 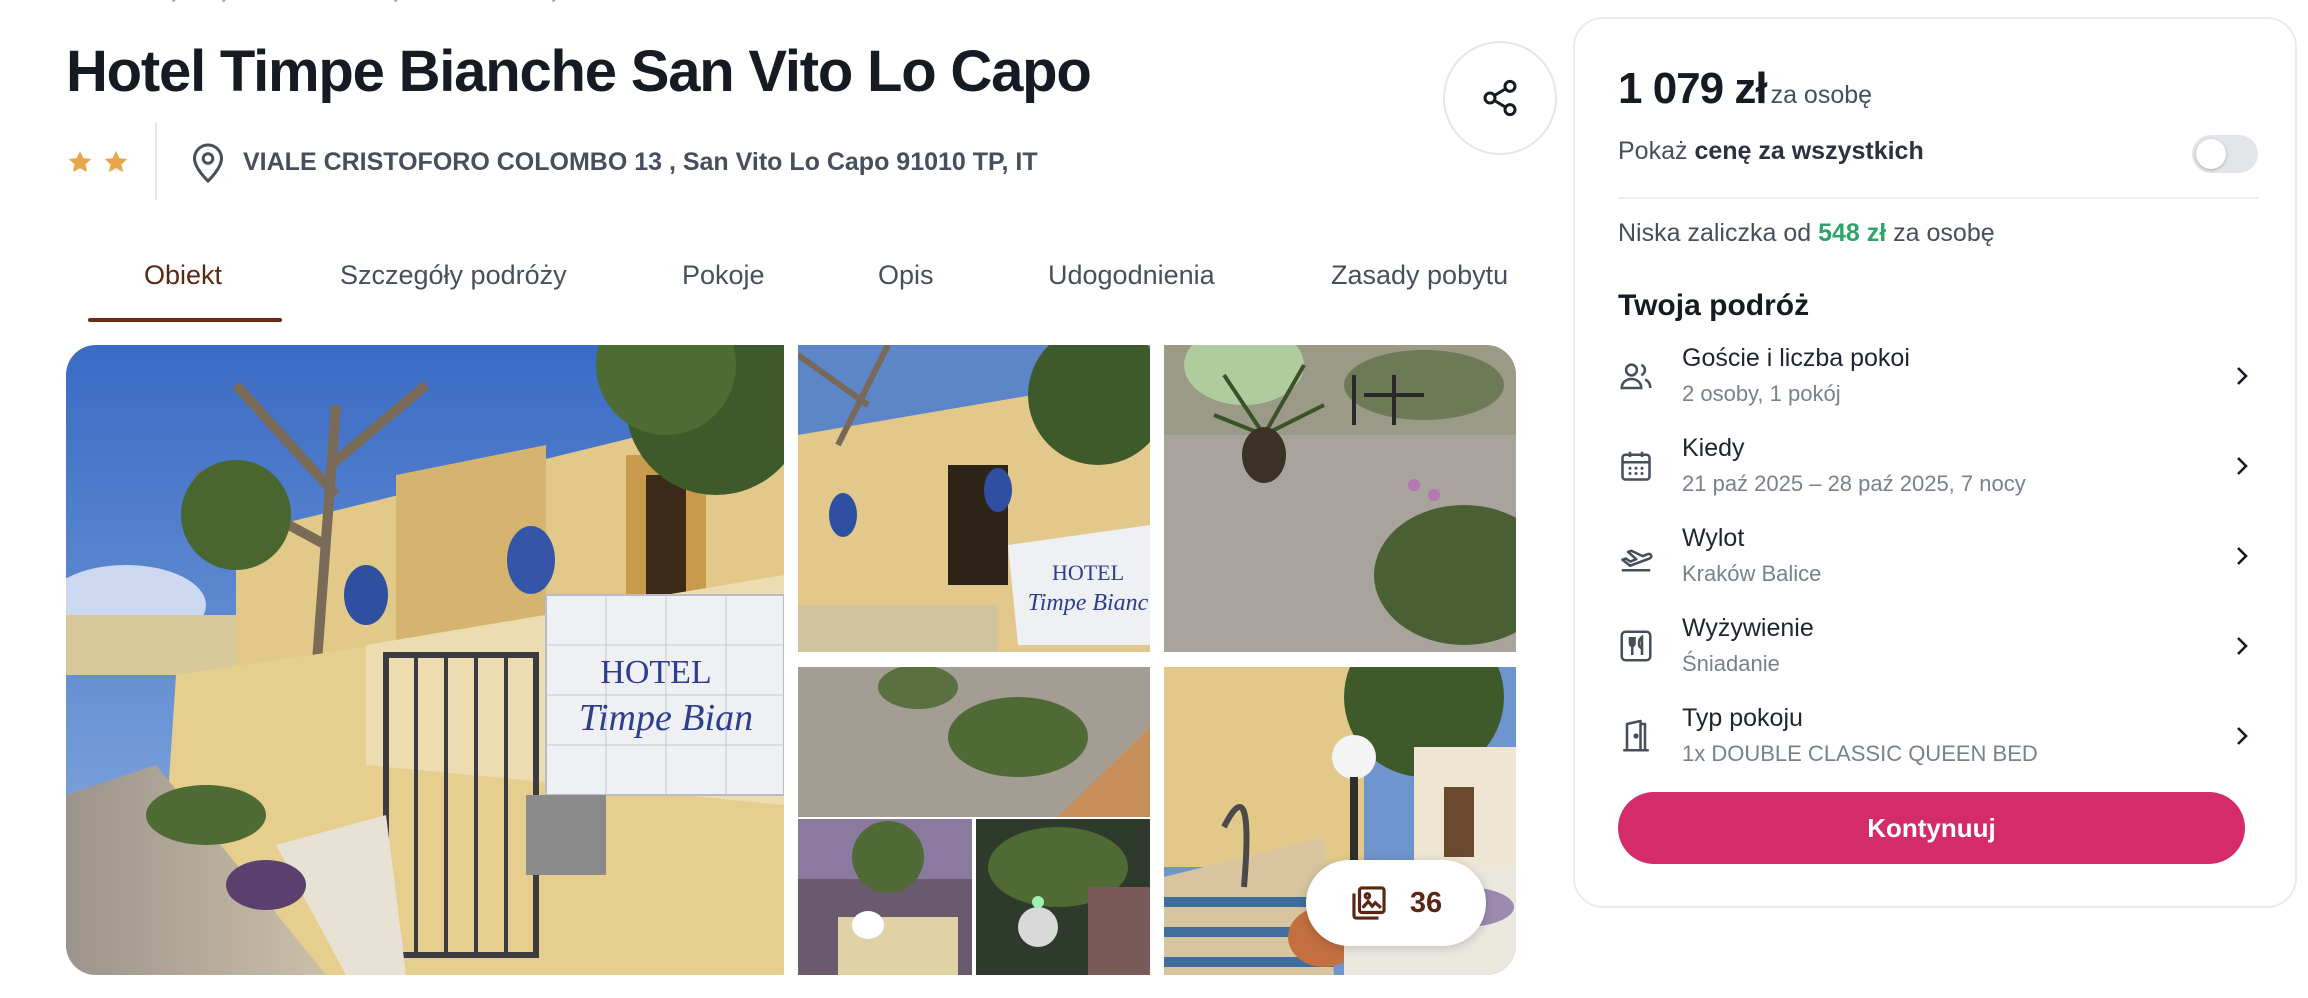 What do you see at coordinates (1131, 275) in the screenshot?
I see `tab-udogodnienia: Udogodnienia` at bounding box center [1131, 275].